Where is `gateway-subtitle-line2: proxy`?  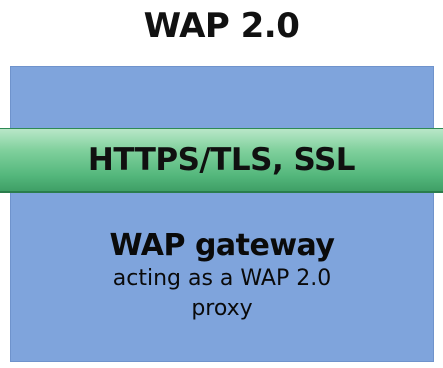
gateway-subtitle-line2: proxy is located at coordinates (222, 308).